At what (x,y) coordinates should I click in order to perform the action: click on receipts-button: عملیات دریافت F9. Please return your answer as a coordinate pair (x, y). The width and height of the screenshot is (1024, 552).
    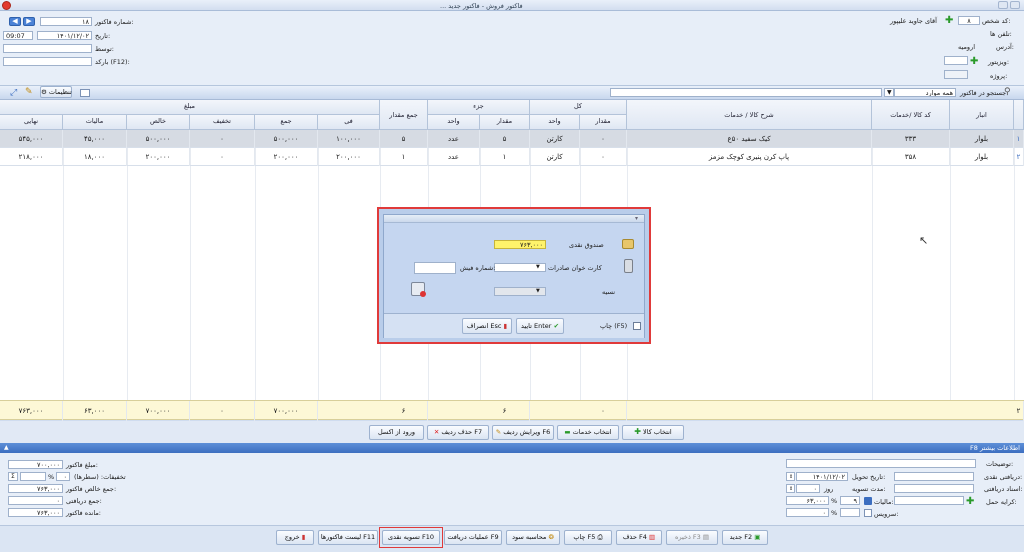
    Looking at the image, I should click on (473, 537).